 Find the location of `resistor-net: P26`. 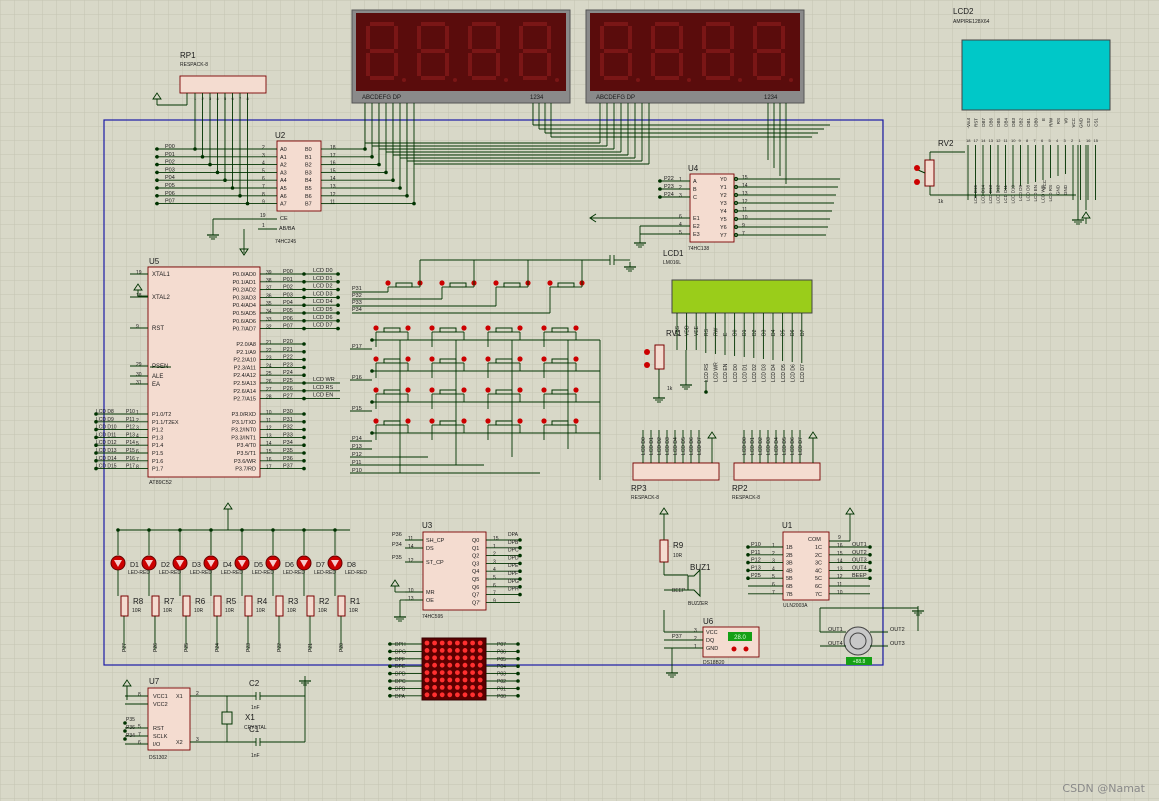

resistor-net: P26 is located at coordinates (156, 647).